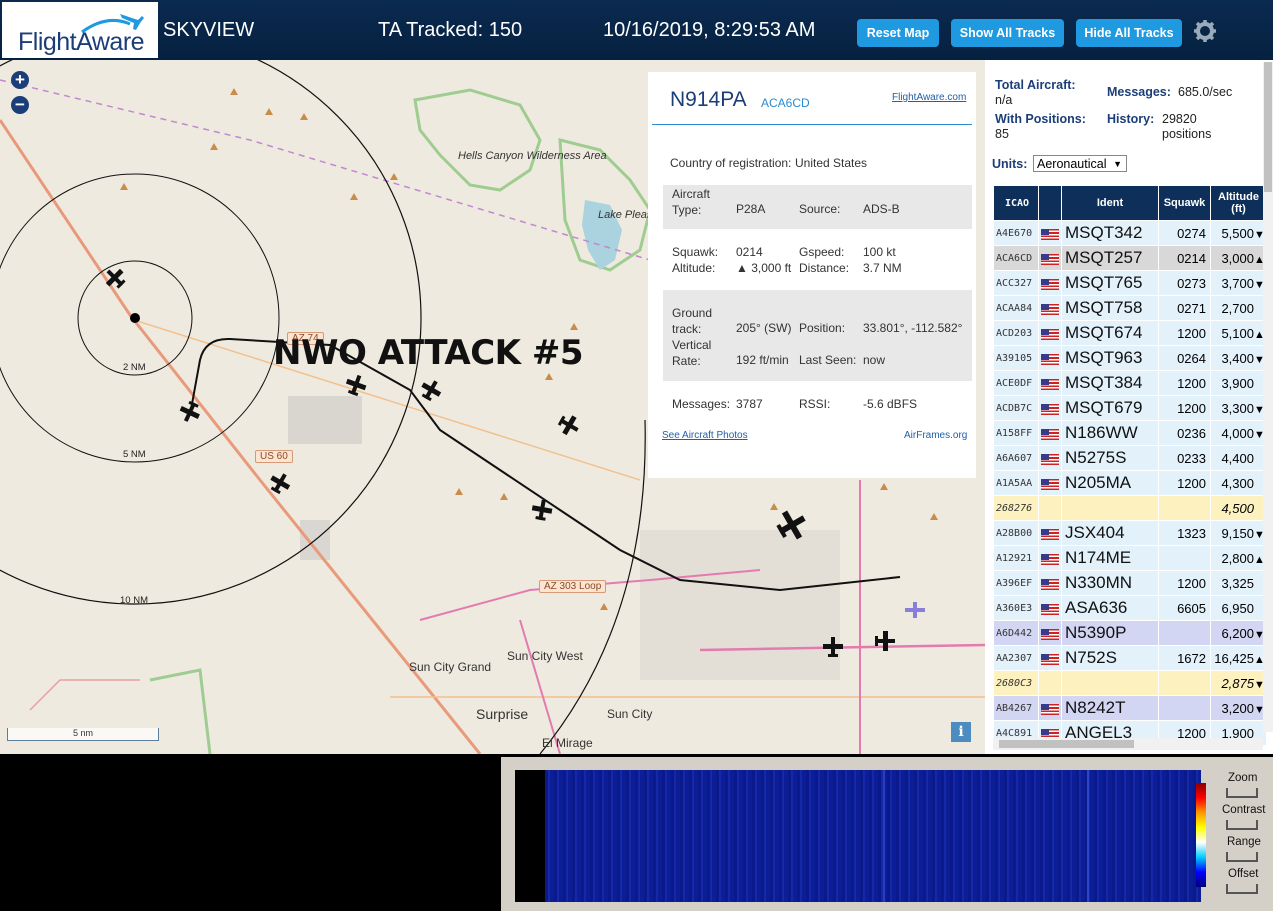  I want to click on squawk-cell: 1323, so click(1184, 533).